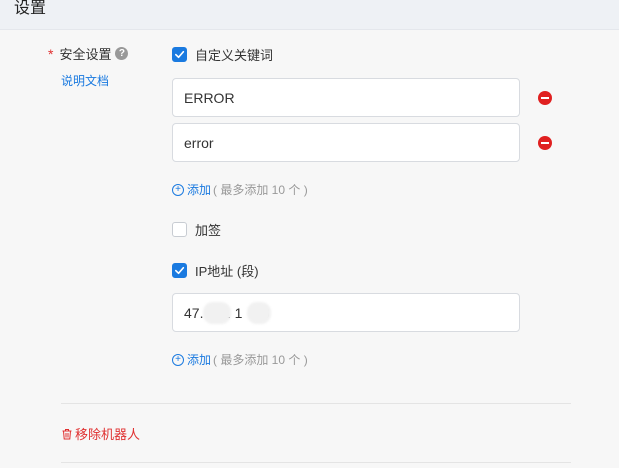  Describe the element at coordinates (260, 190) in the screenshot. I see `add-keyword-hint: ( 最多添加 10 个 )` at that location.